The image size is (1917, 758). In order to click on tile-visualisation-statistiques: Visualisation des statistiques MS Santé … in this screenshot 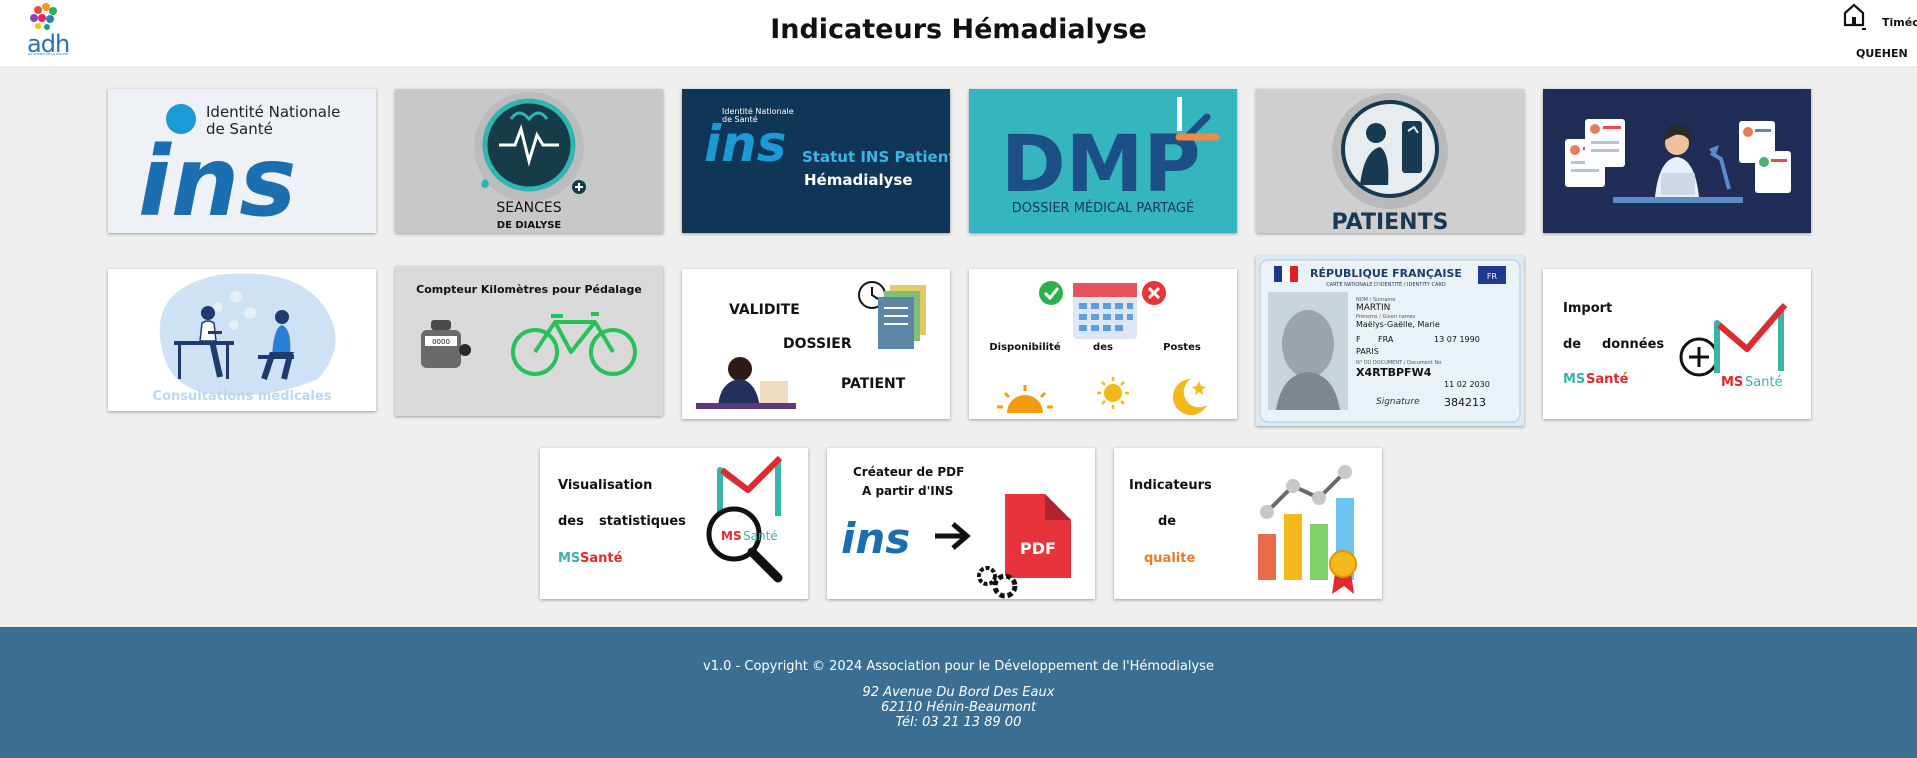, I will do `click(674, 523)`.